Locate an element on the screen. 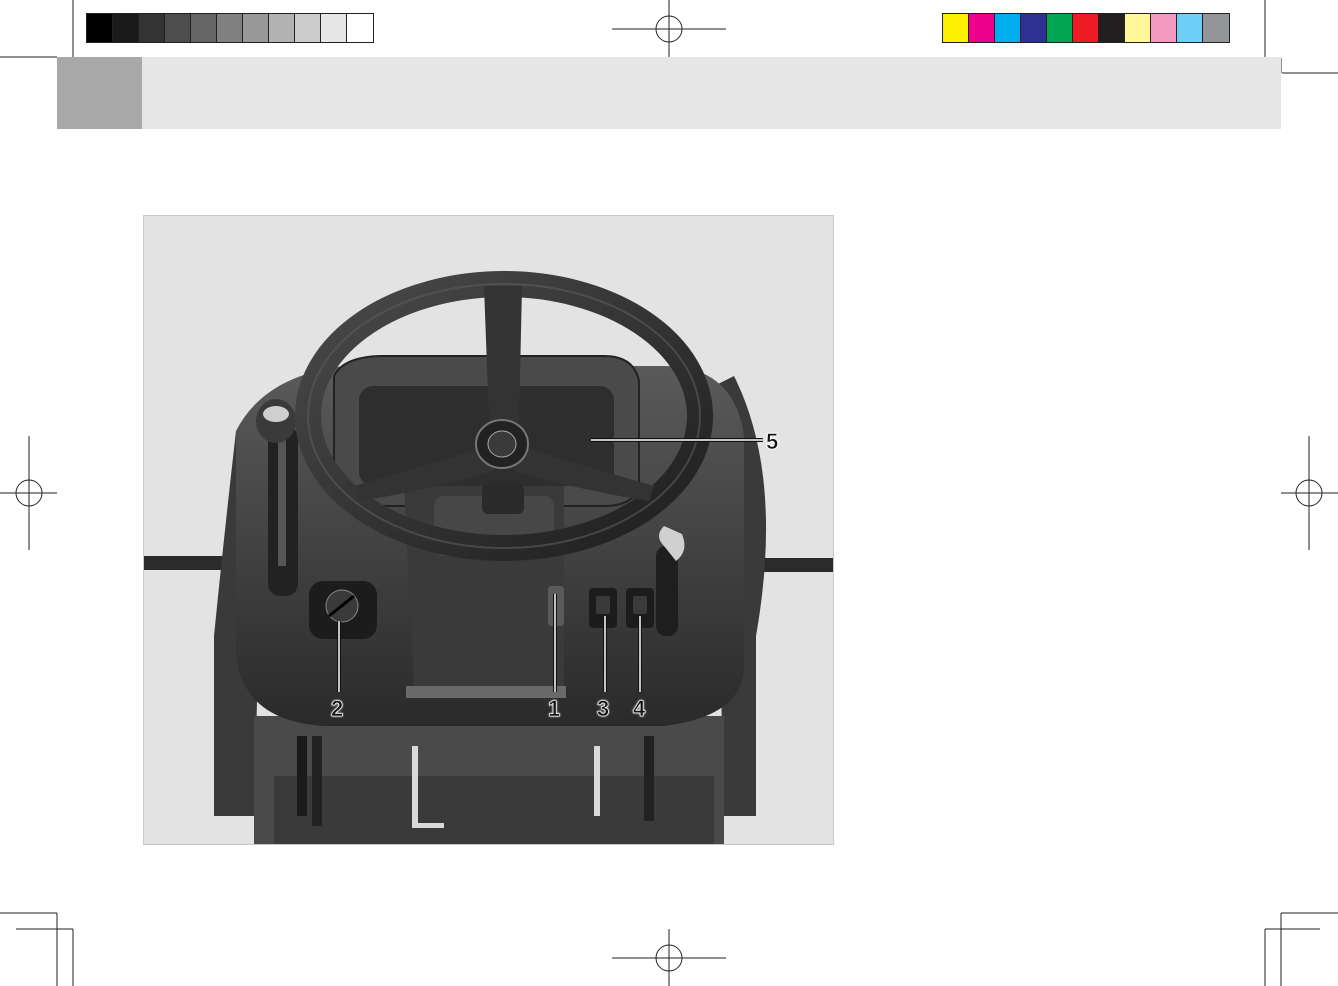  gear-lever-icon is located at coordinates (282, 501).